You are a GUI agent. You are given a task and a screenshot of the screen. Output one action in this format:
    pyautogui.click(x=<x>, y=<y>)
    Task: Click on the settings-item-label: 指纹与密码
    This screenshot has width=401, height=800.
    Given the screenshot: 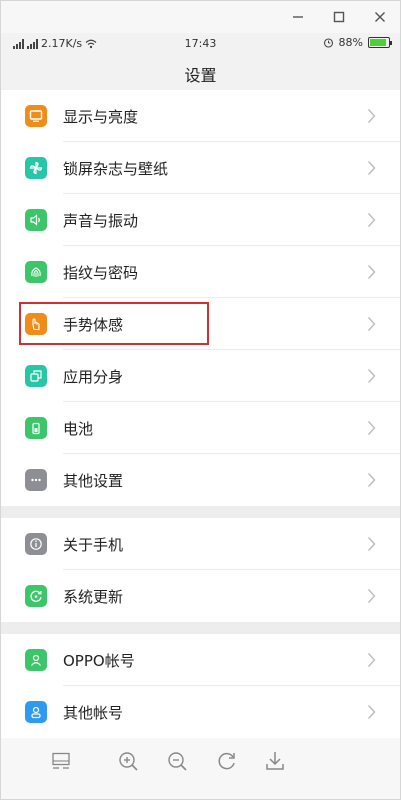 What is the action you would take?
    pyautogui.click(x=101, y=272)
    